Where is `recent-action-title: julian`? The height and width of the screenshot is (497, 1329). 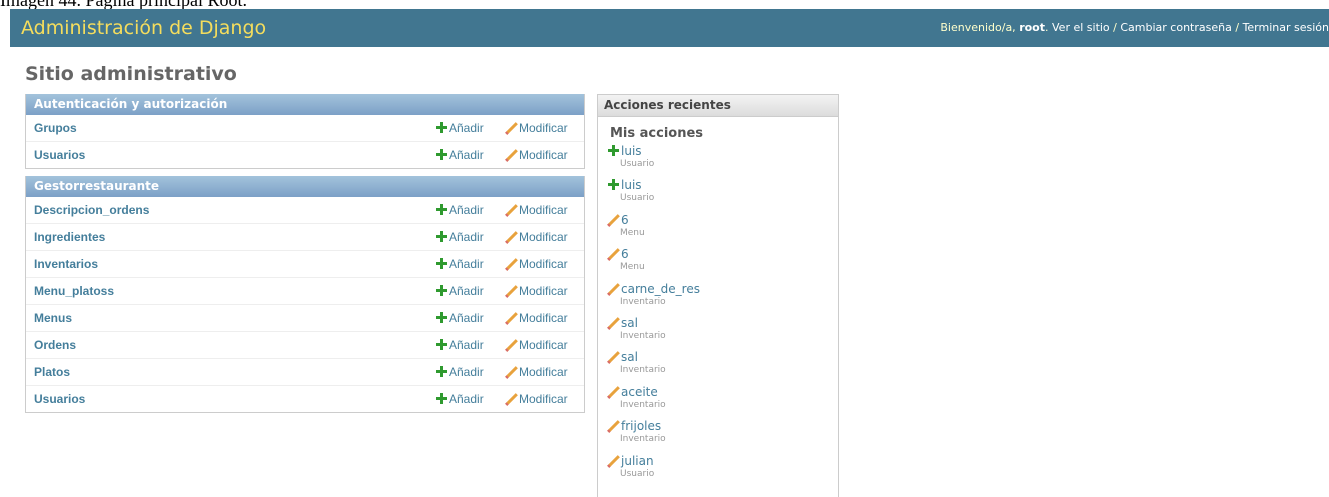
recent-action-title: julian is located at coordinates (637, 460).